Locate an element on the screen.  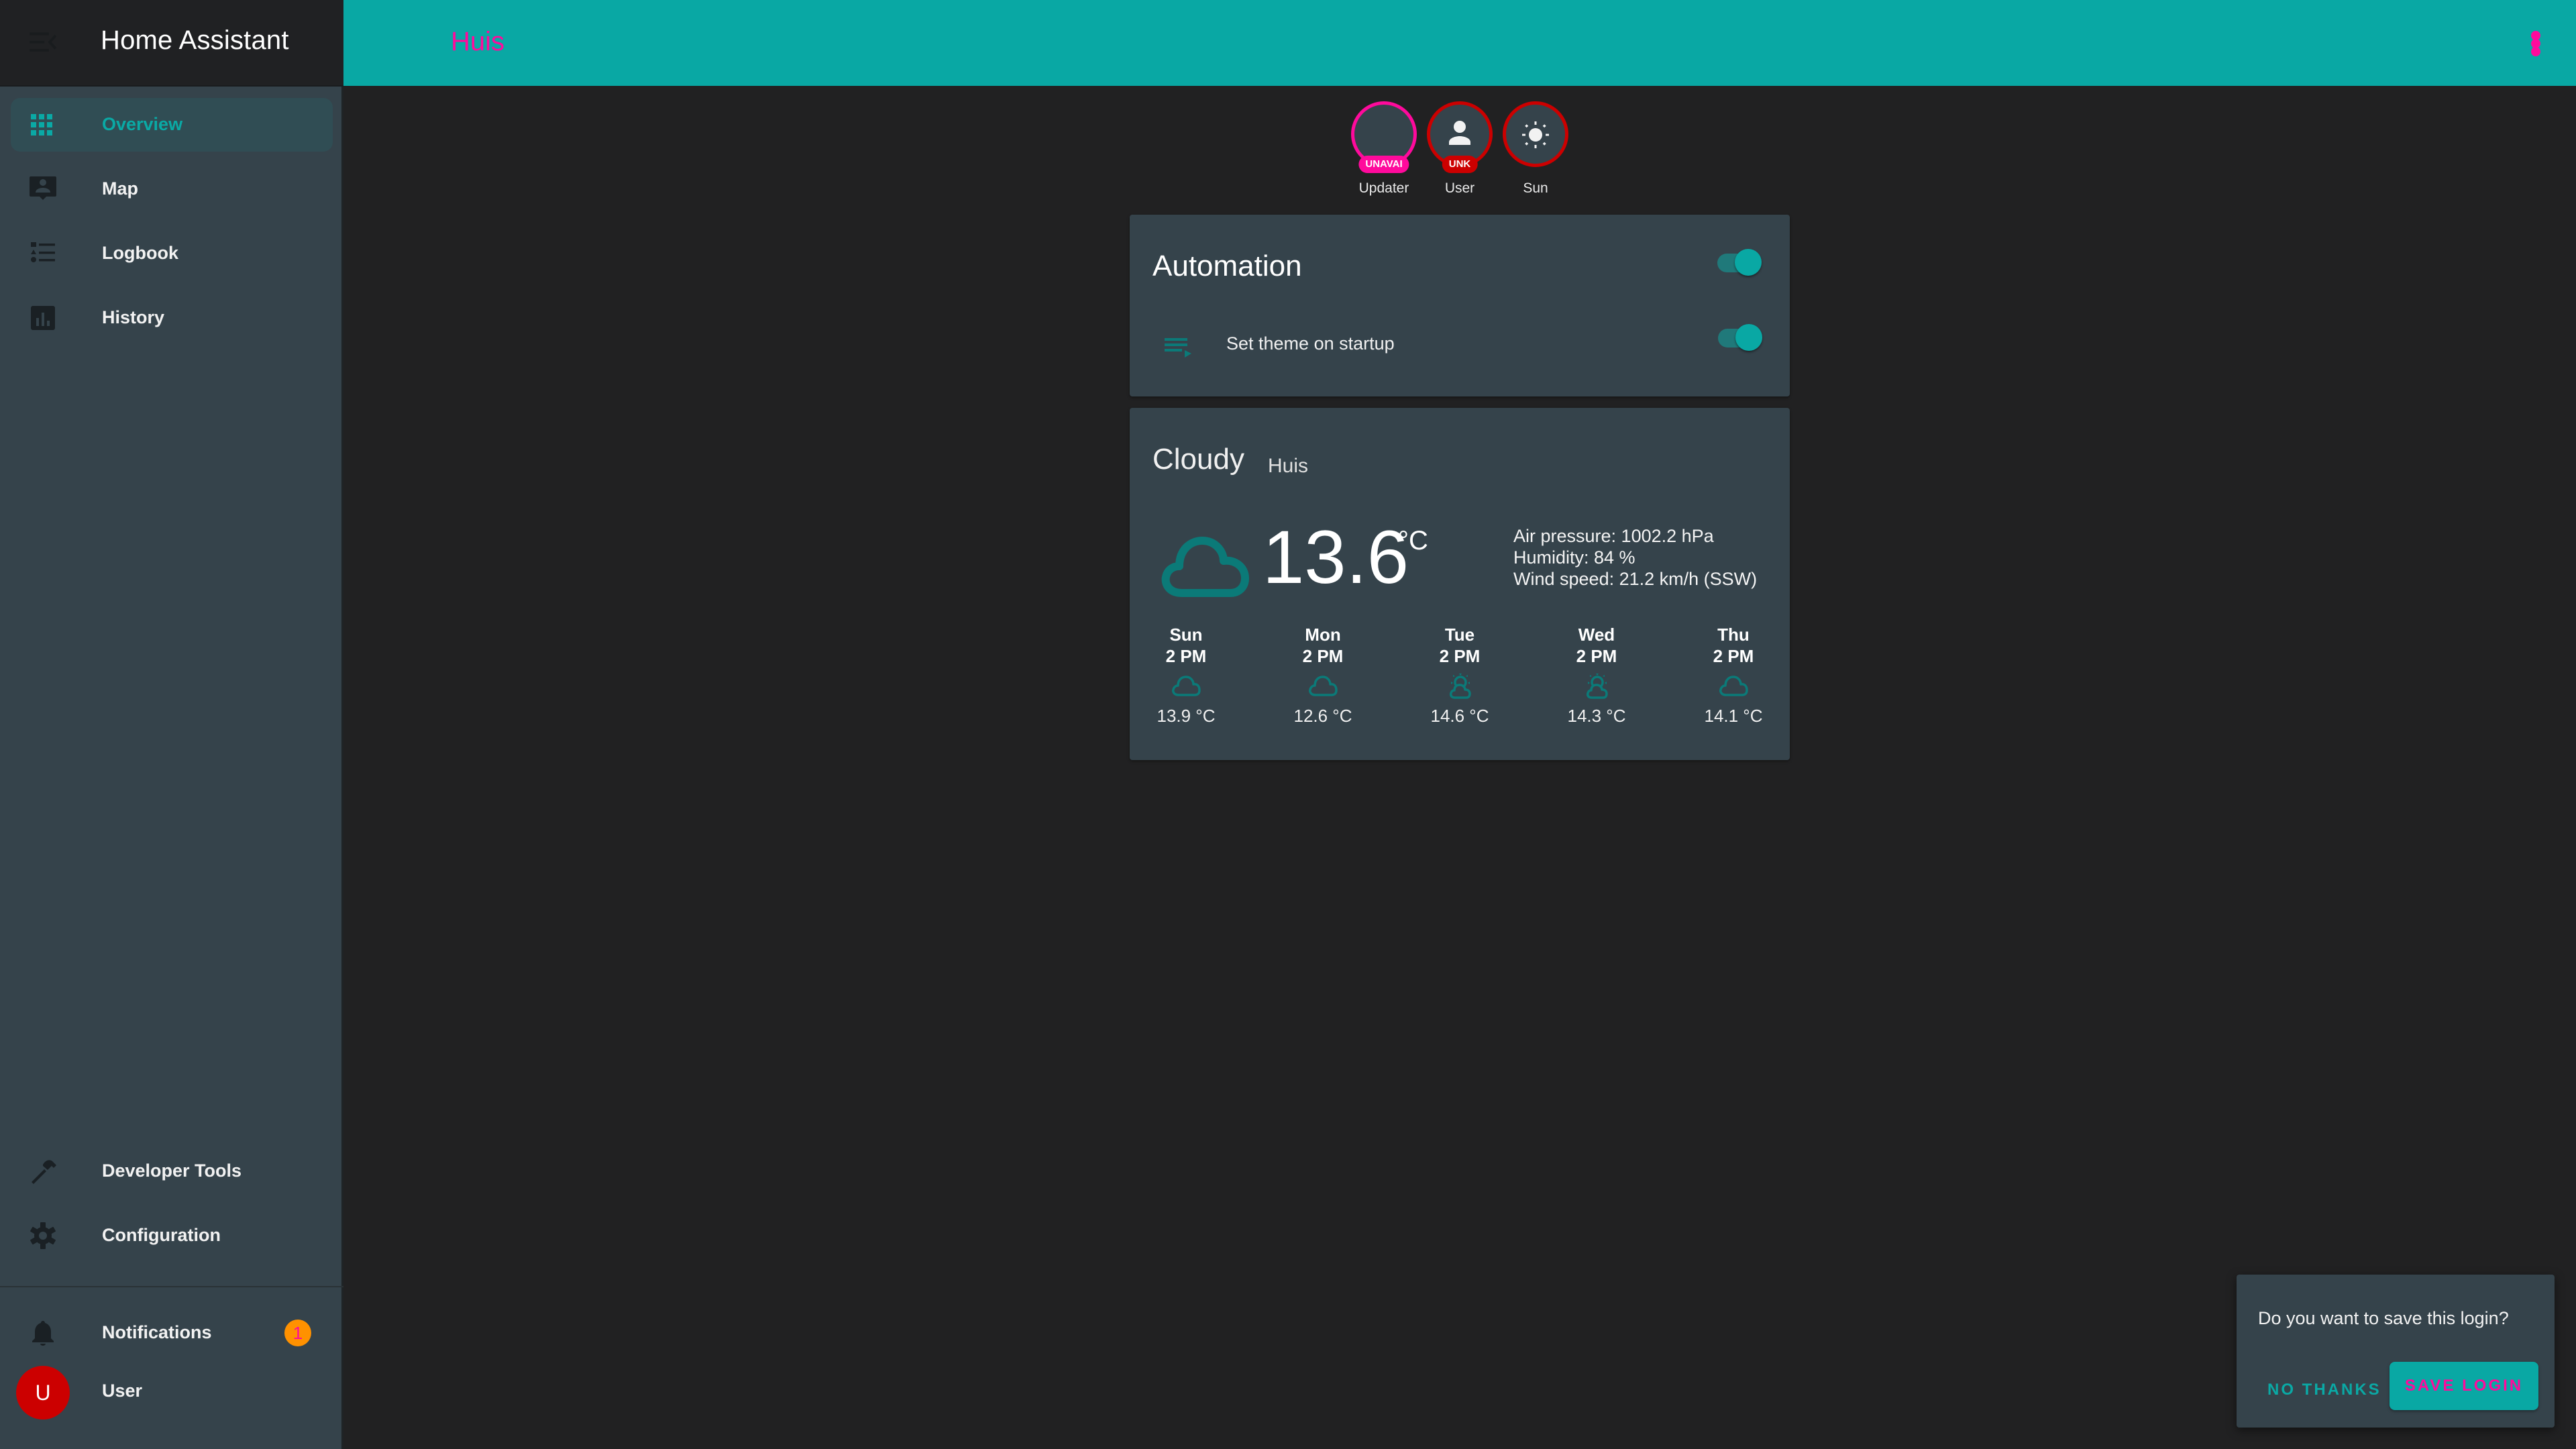
badge-name: User is located at coordinates (1459, 188).